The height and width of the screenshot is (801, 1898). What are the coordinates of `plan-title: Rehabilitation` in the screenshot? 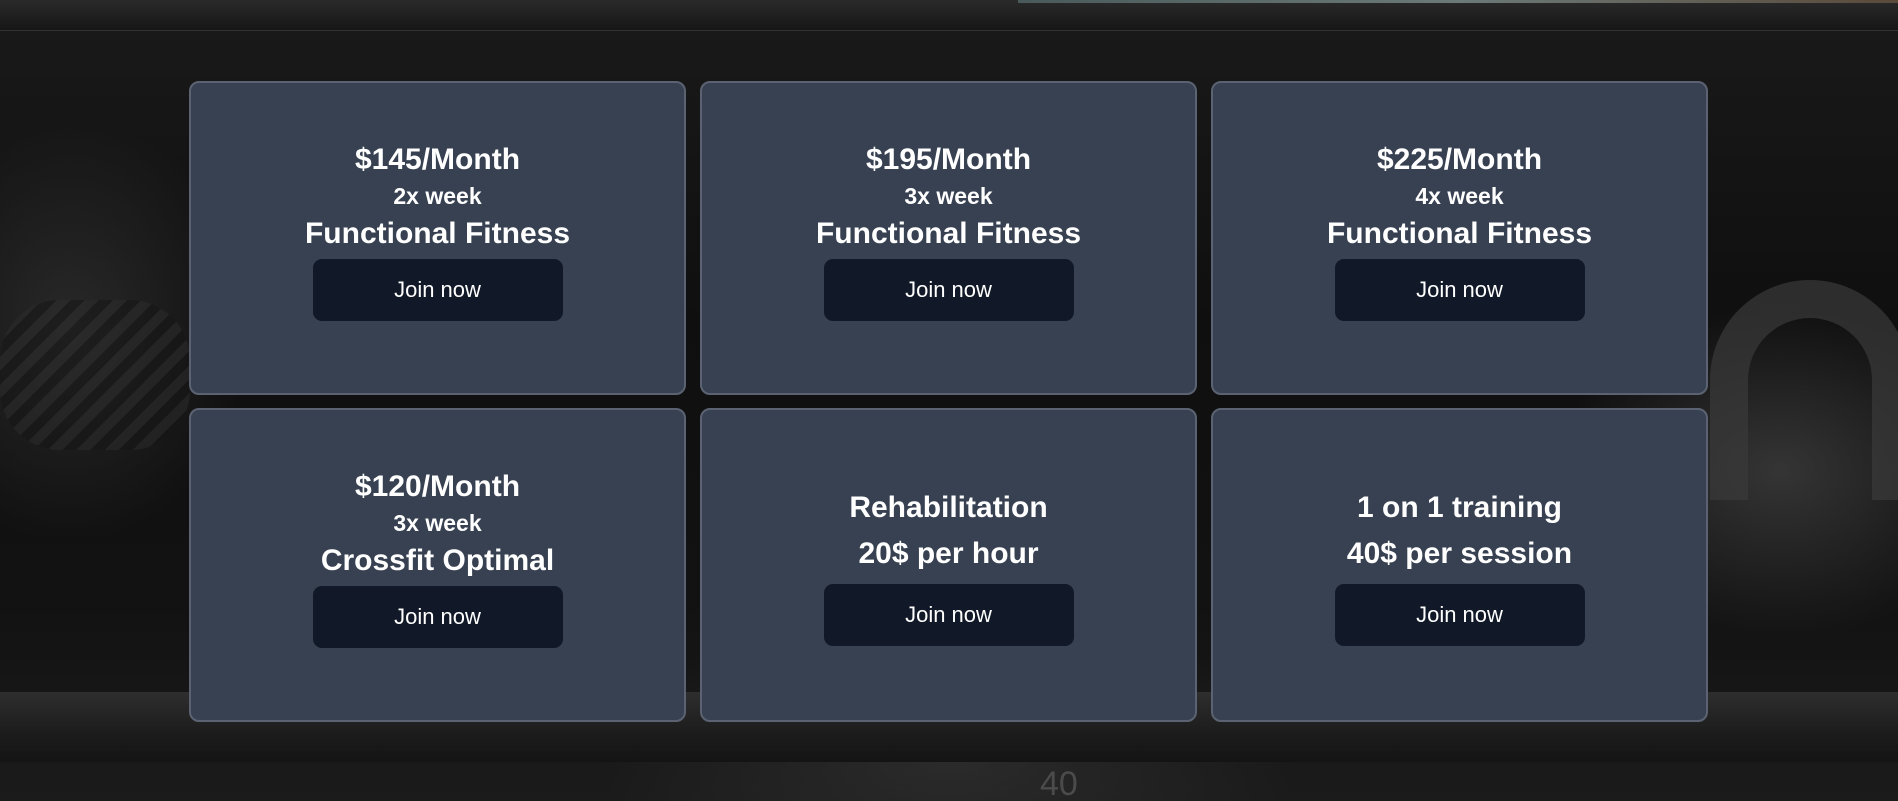 It's located at (948, 507).